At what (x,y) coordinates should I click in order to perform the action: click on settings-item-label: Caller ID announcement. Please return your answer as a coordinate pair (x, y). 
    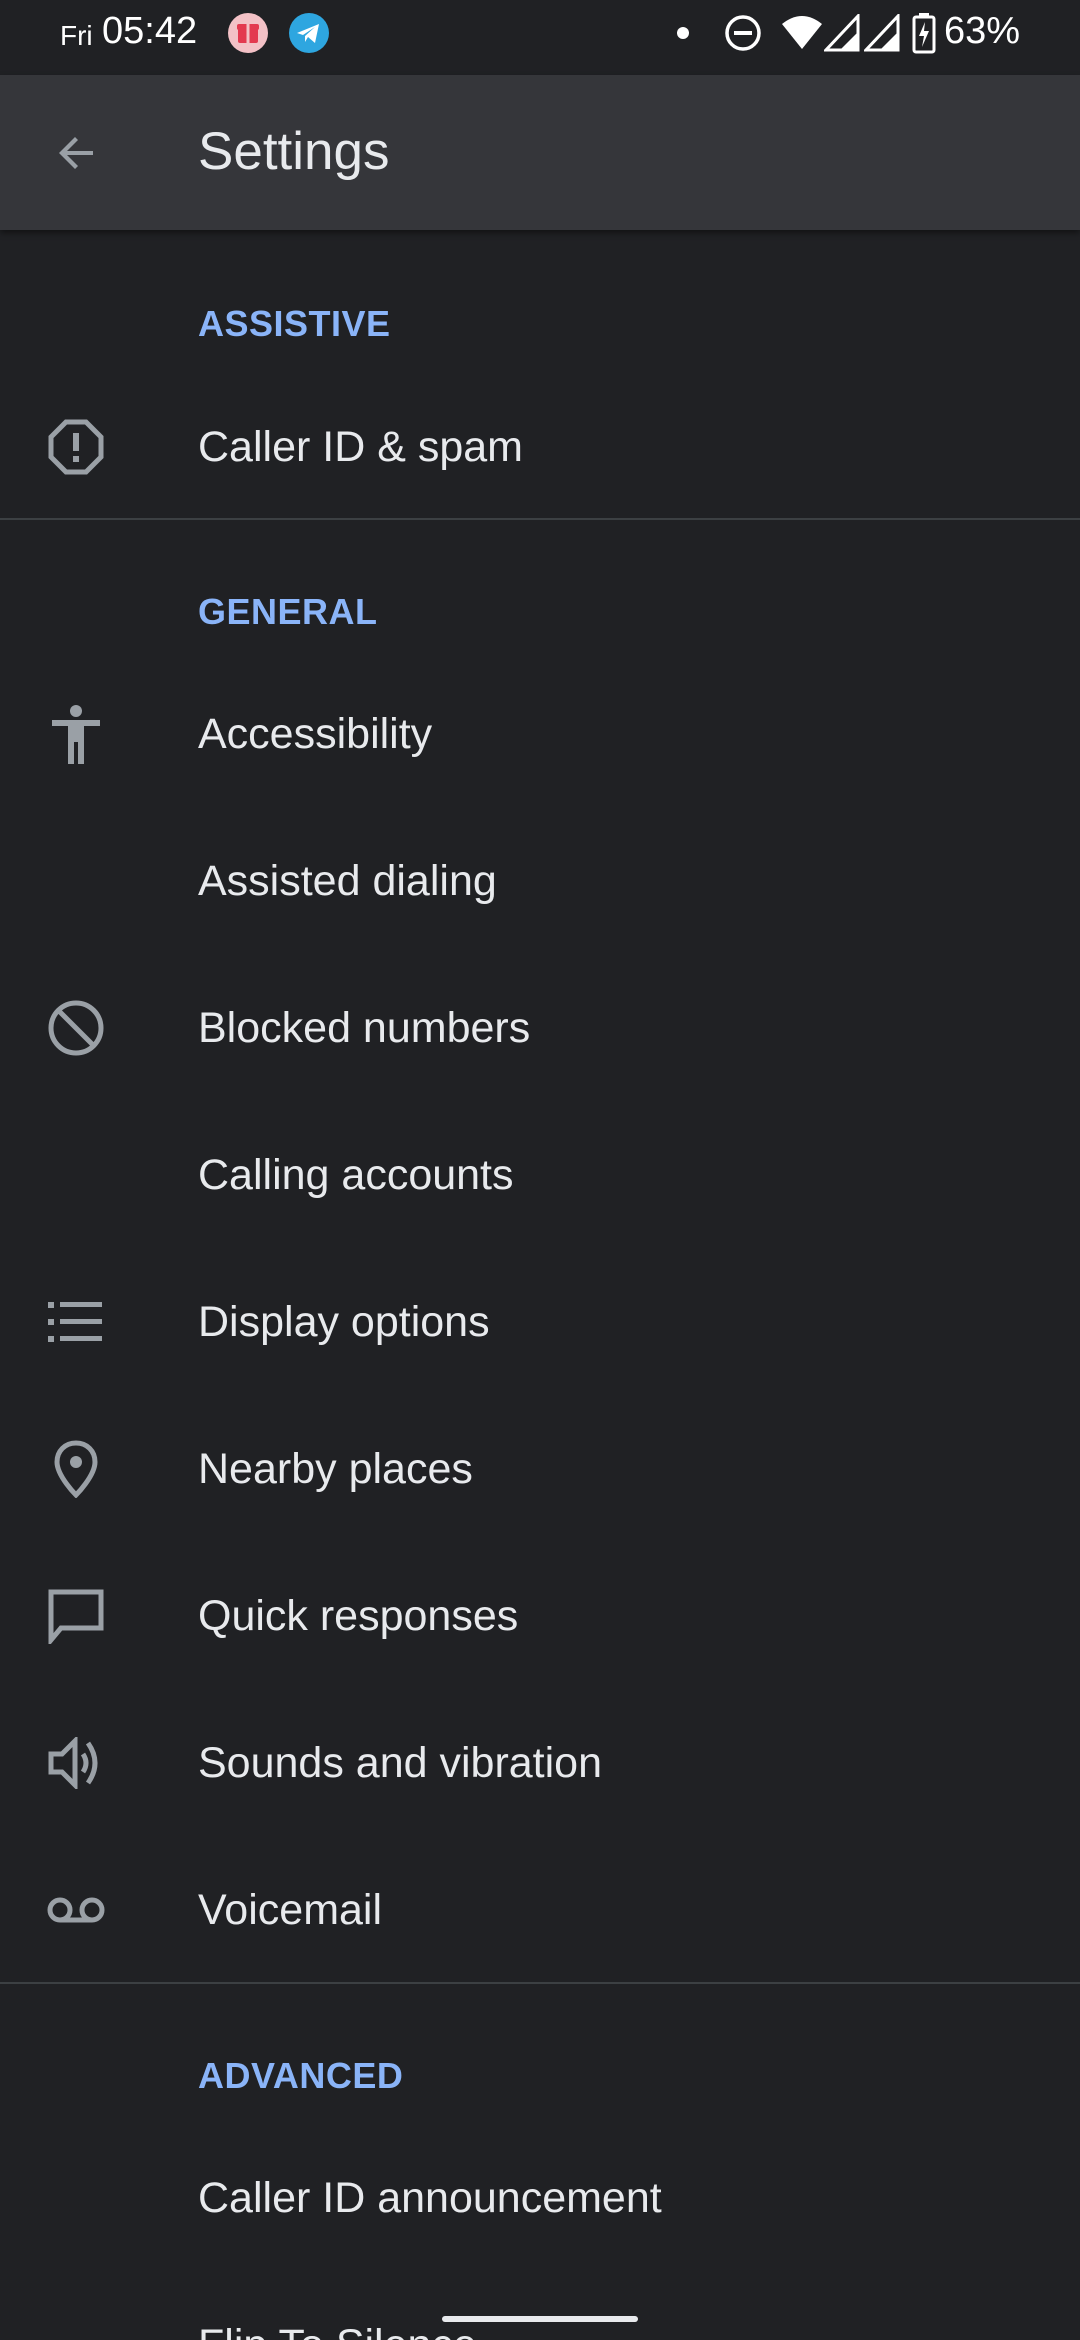
    Looking at the image, I should click on (430, 2198).